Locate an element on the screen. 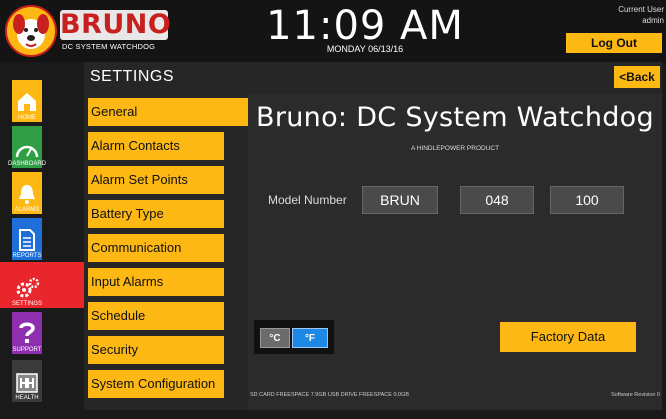  nav-item-label: HEALTH is located at coordinates (27, 398).